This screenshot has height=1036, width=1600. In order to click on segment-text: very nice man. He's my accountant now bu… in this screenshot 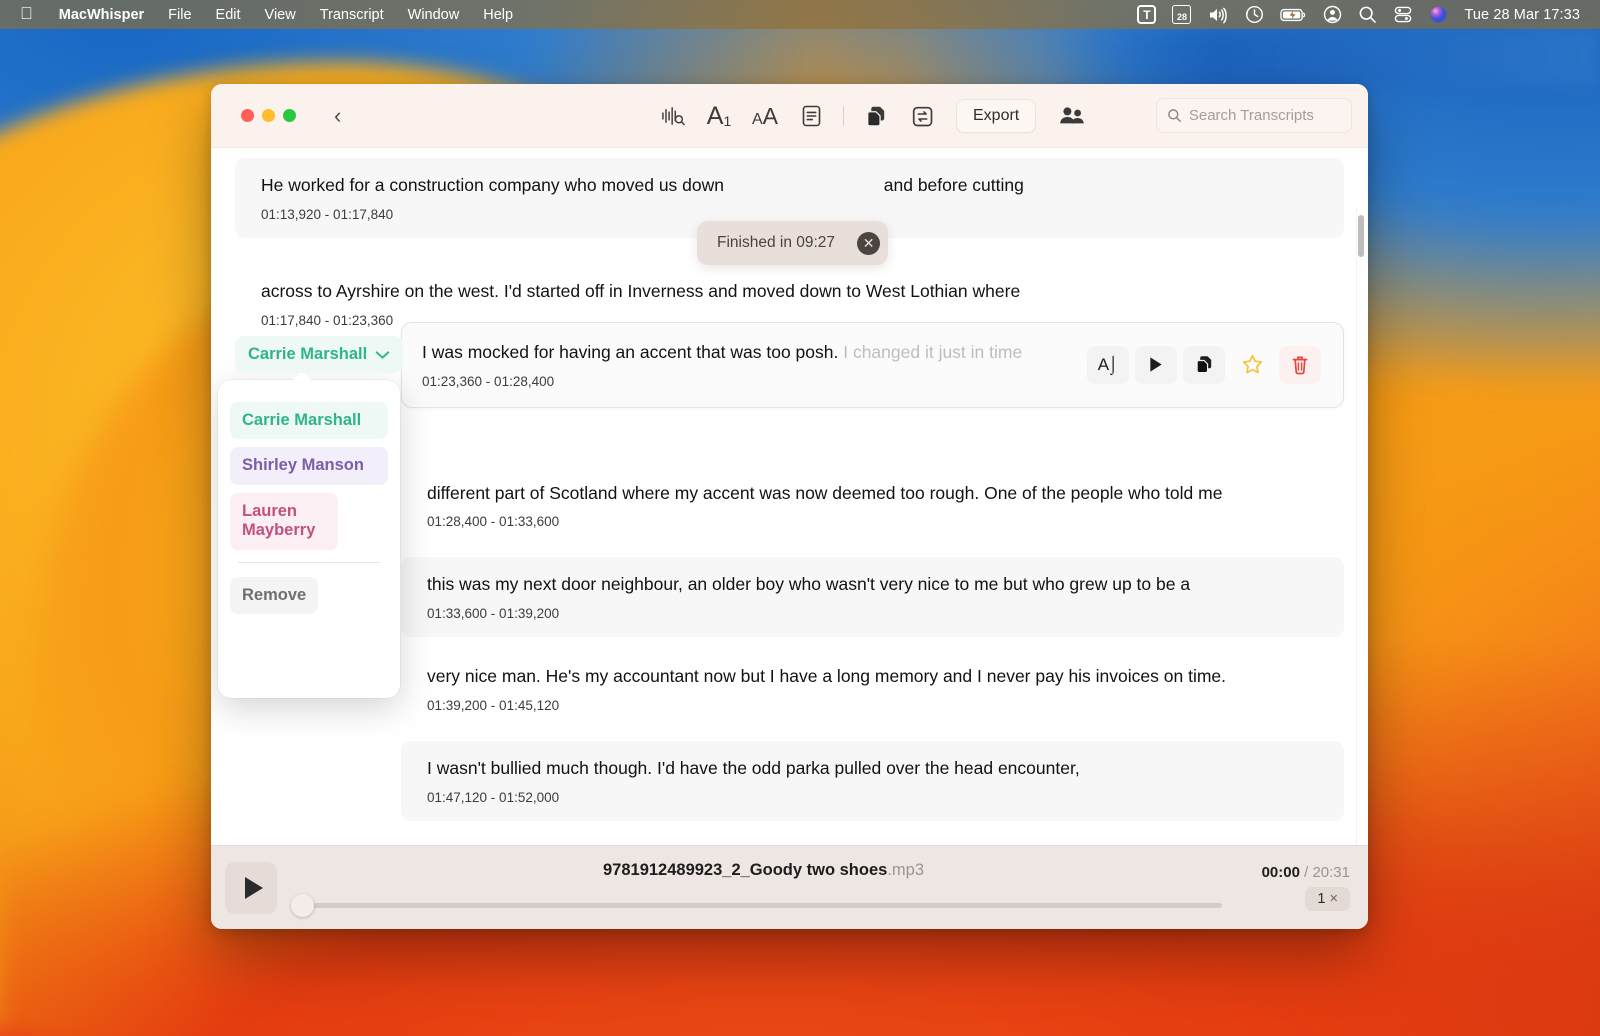, I will do `click(827, 676)`.